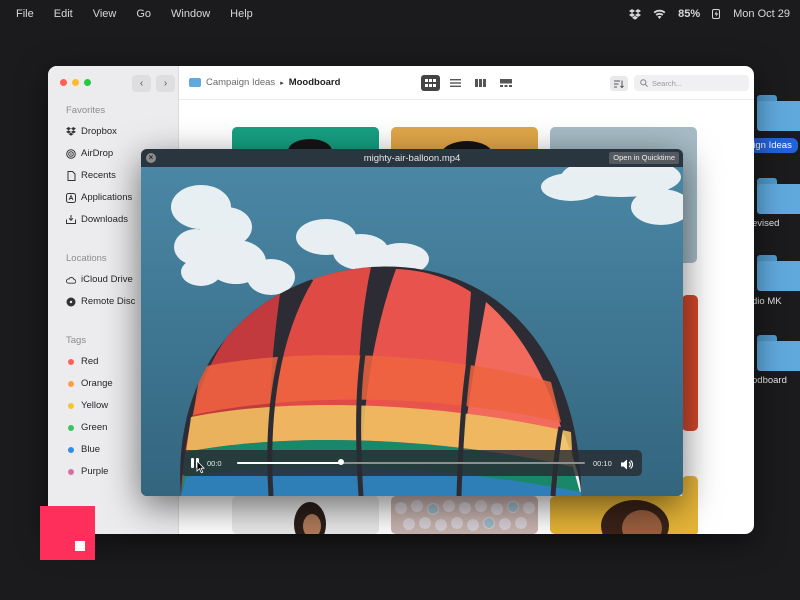  I want to click on close-icon: ×, so click(151, 157).